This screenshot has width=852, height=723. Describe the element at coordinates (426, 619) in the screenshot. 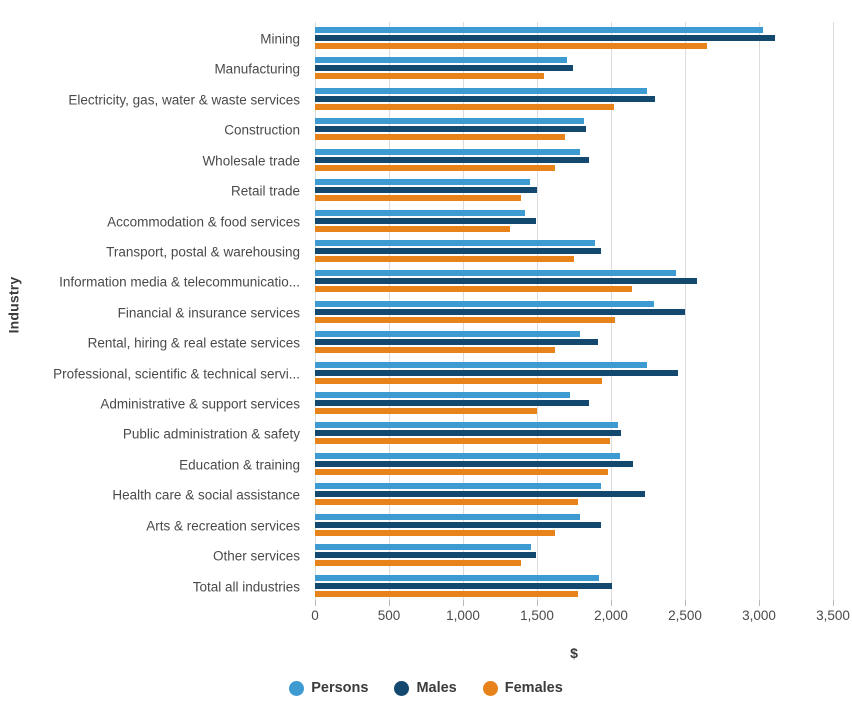

I see `x-axis-tick-labels: 0 500 1,000 1,500 2,000 2,500 3,000 3,500` at that location.